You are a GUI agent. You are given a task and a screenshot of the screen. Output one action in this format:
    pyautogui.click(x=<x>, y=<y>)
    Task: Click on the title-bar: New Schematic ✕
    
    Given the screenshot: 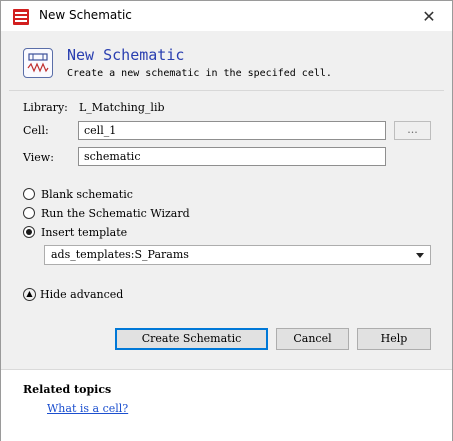 What is the action you would take?
    pyautogui.click(x=226, y=16)
    